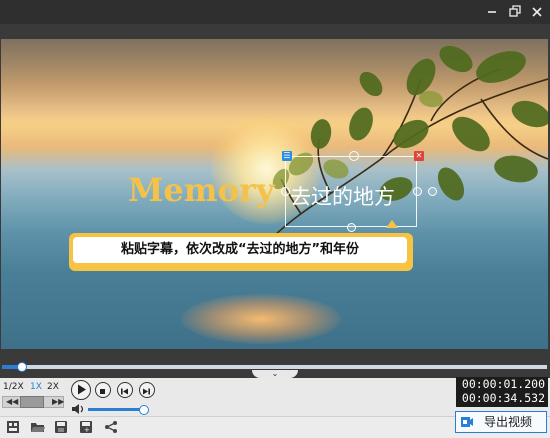 The width and height of the screenshot is (550, 438). What do you see at coordinates (503, 398) in the screenshot?
I see `total-time: 00:00:34.532` at bounding box center [503, 398].